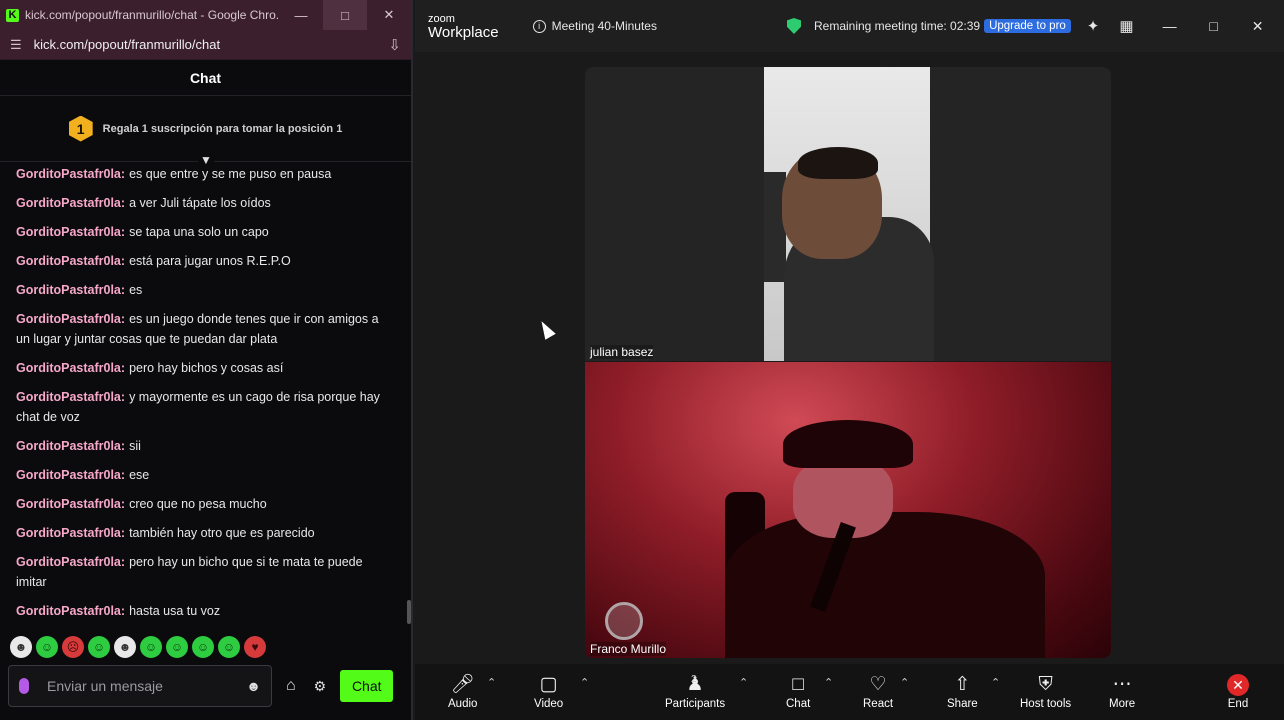  What do you see at coordinates (549, 704) in the screenshot?
I see `video-label: Video` at bounding box center [549, 704].